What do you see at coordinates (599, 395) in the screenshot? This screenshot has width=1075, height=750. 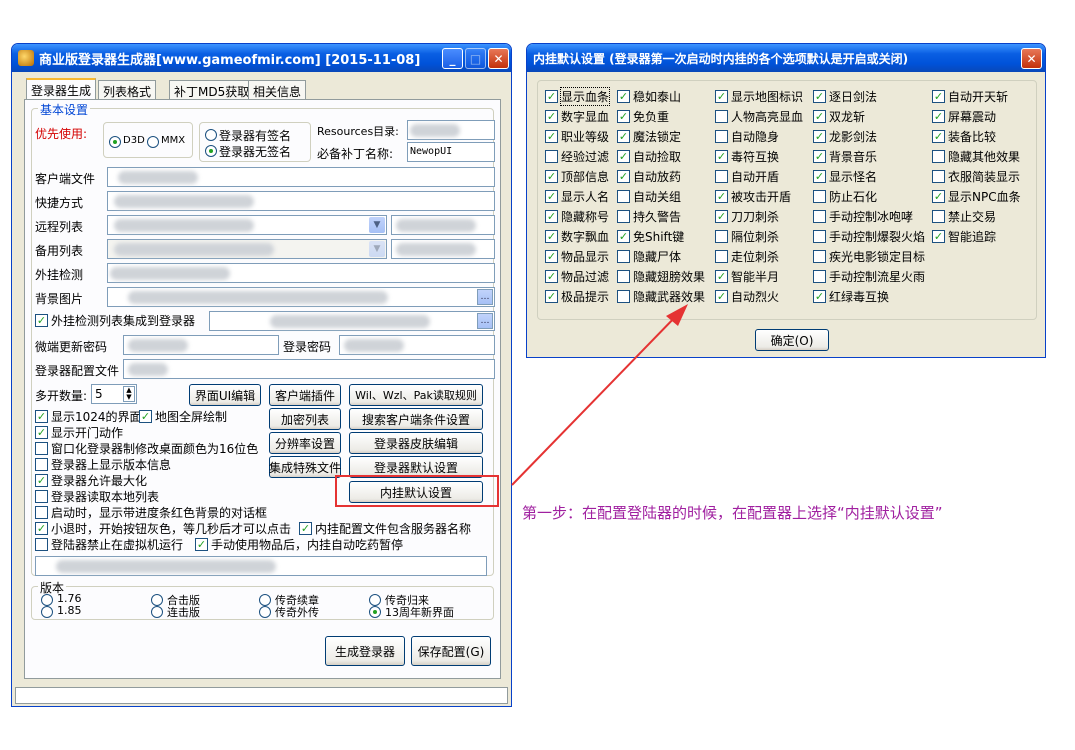 I see `annotation-arrow` at bounding box center [599, 395].